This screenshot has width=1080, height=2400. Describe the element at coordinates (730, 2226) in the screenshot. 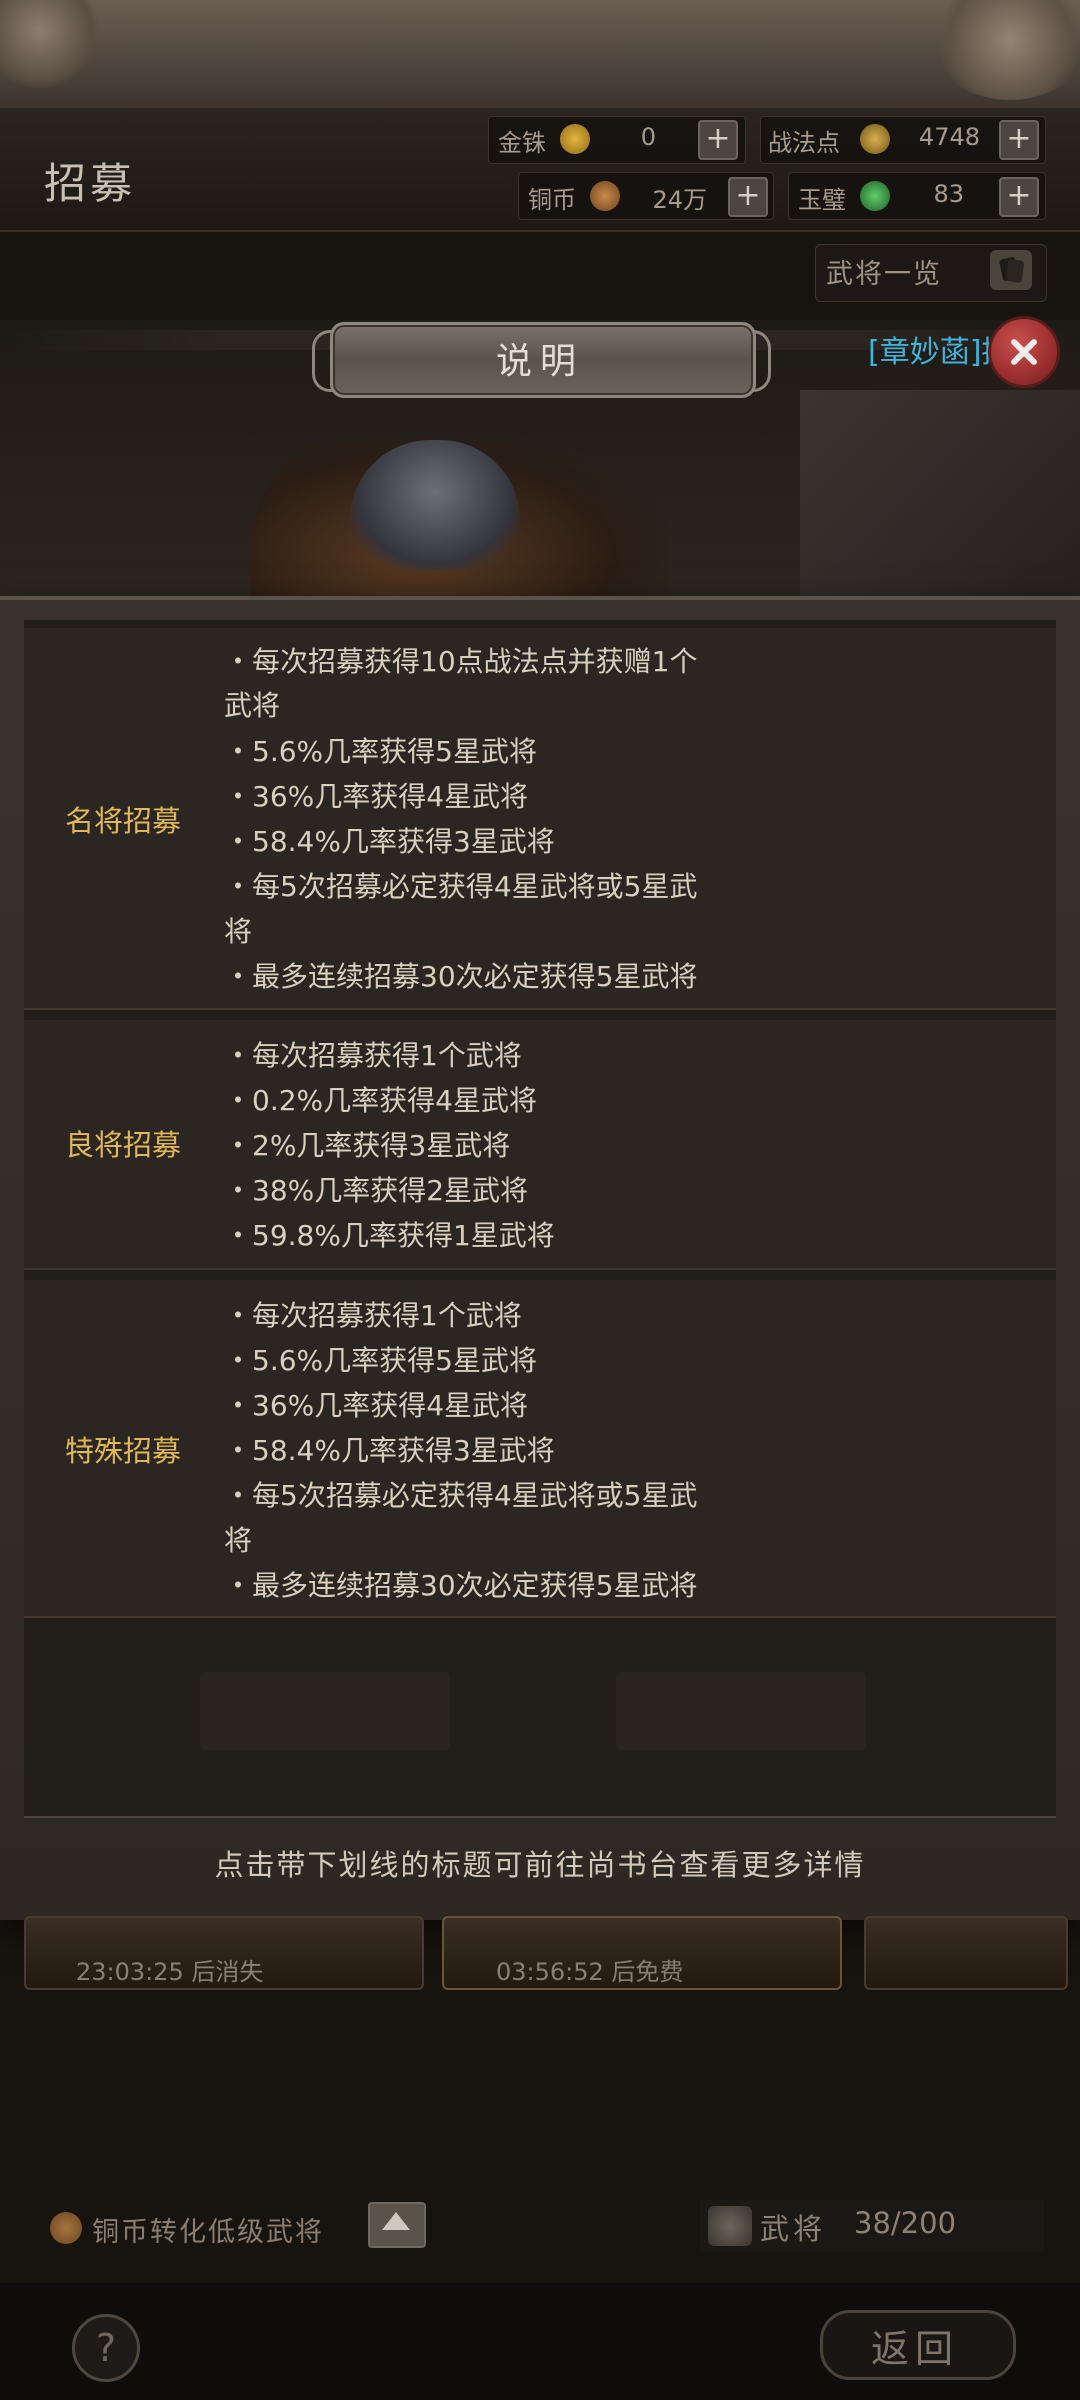

I see `general-helmet-icon` at that location.